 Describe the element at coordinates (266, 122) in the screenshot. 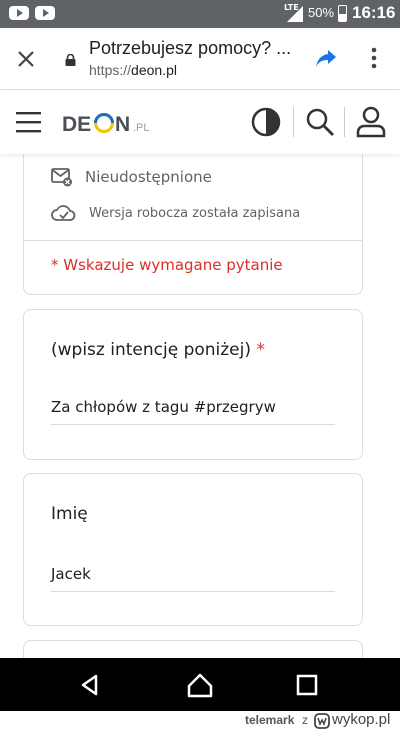

I see `contrast-toggle-icon` at that location.